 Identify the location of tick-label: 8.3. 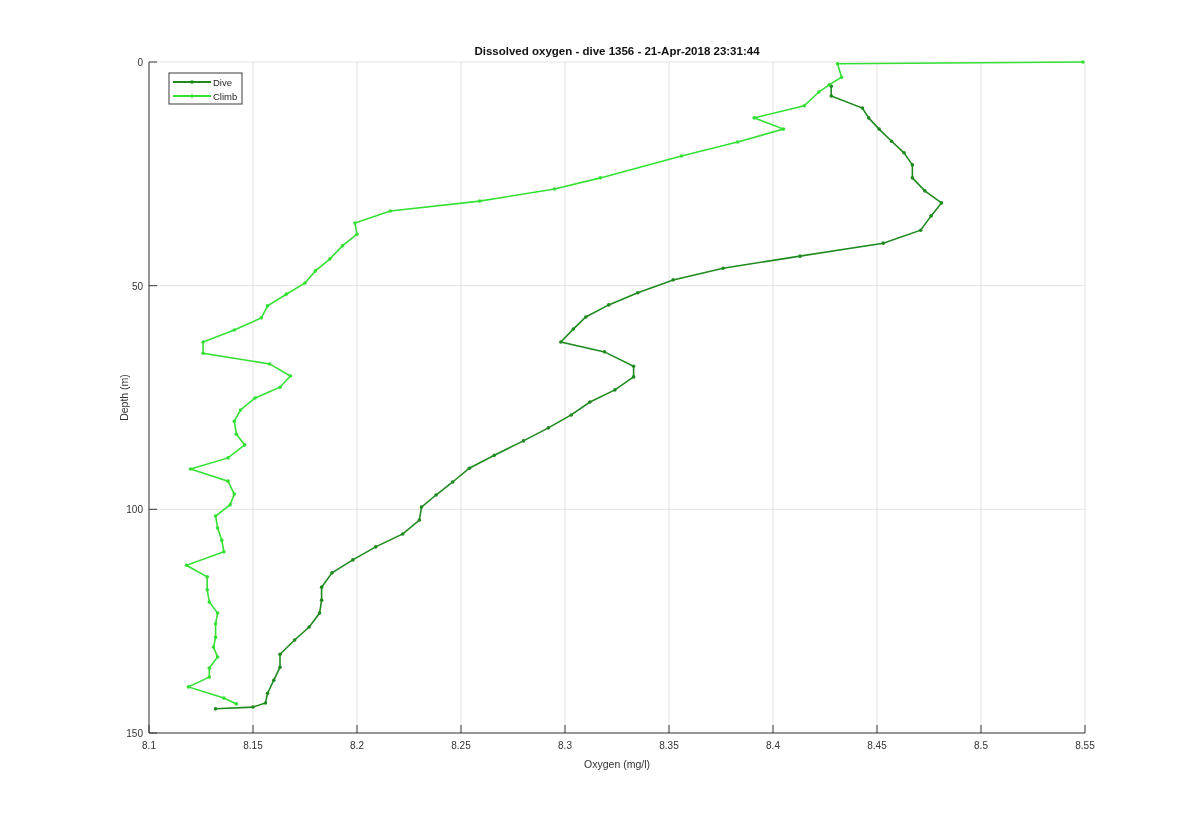
(565, 745).